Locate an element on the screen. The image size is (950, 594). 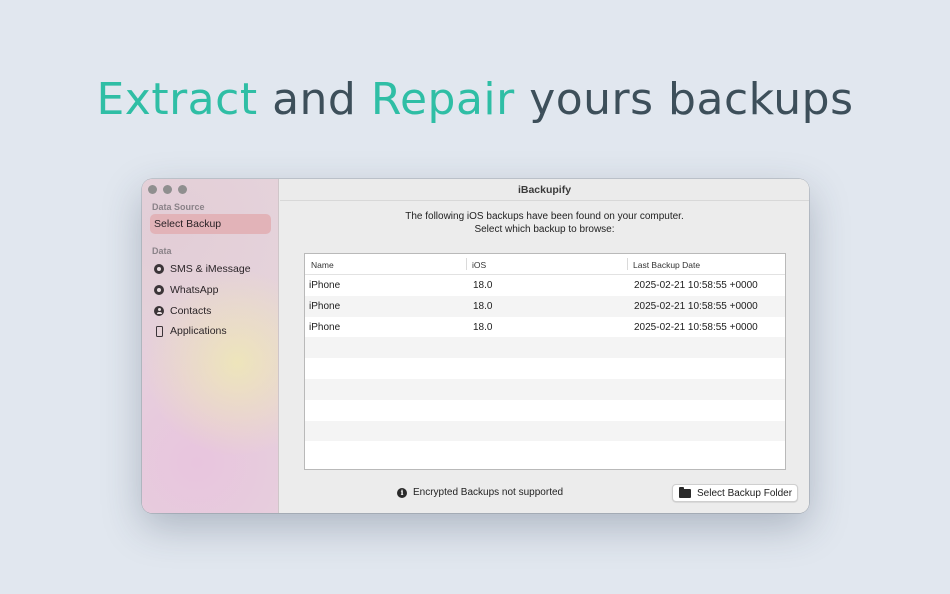
select-backup-folder-label: Select Backup Folder is located at coordinates (745, 493).